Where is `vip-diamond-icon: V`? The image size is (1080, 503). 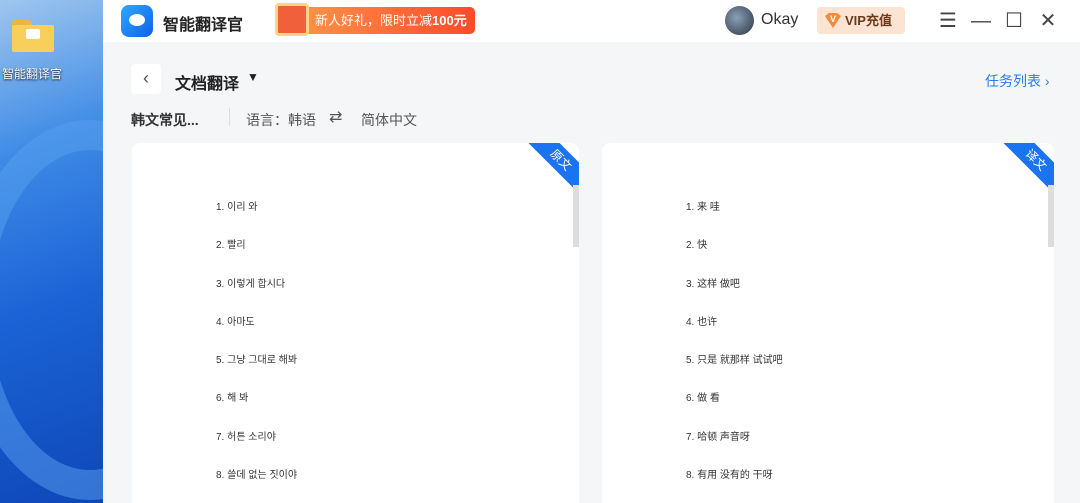
vip-diamond-icon: V is located at coordinates (833, 20).